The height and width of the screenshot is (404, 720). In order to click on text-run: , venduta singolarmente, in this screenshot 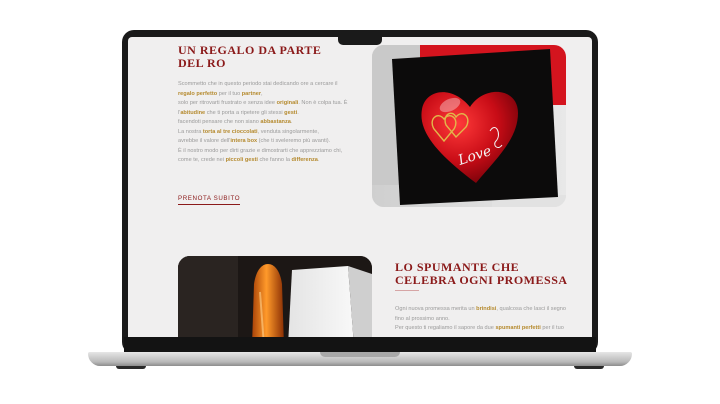, I will do `click(288, 131)`.